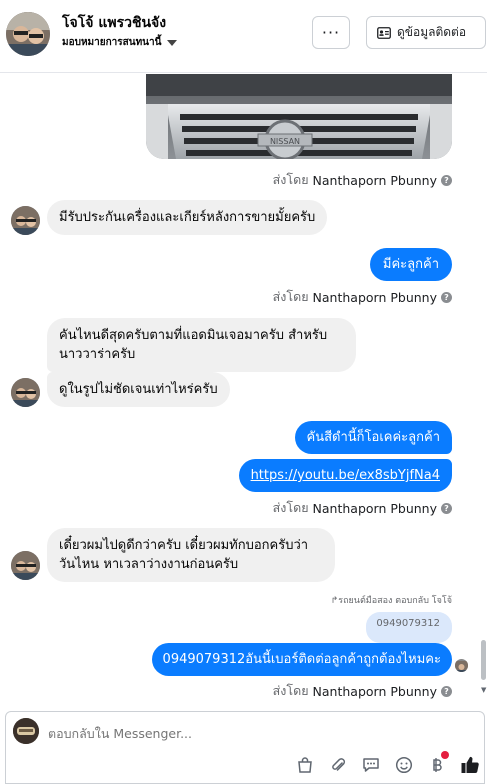  What do you see at coordinates (373, 437) in the screenshot?
I see `outgoing-message: คันสีดำนี้ก็โอเคค่ะลูกค้า` at bounding box center [373, 437].